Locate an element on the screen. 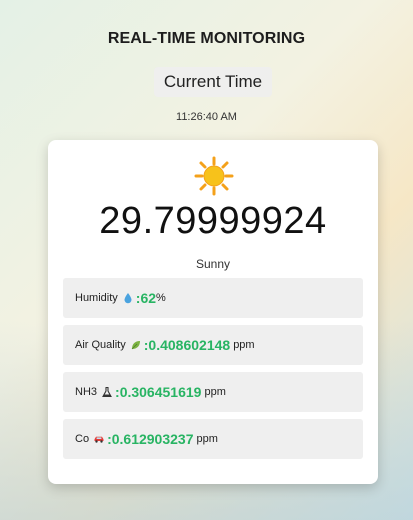  humidity-value: 62 is located at coordinates (148, 298).